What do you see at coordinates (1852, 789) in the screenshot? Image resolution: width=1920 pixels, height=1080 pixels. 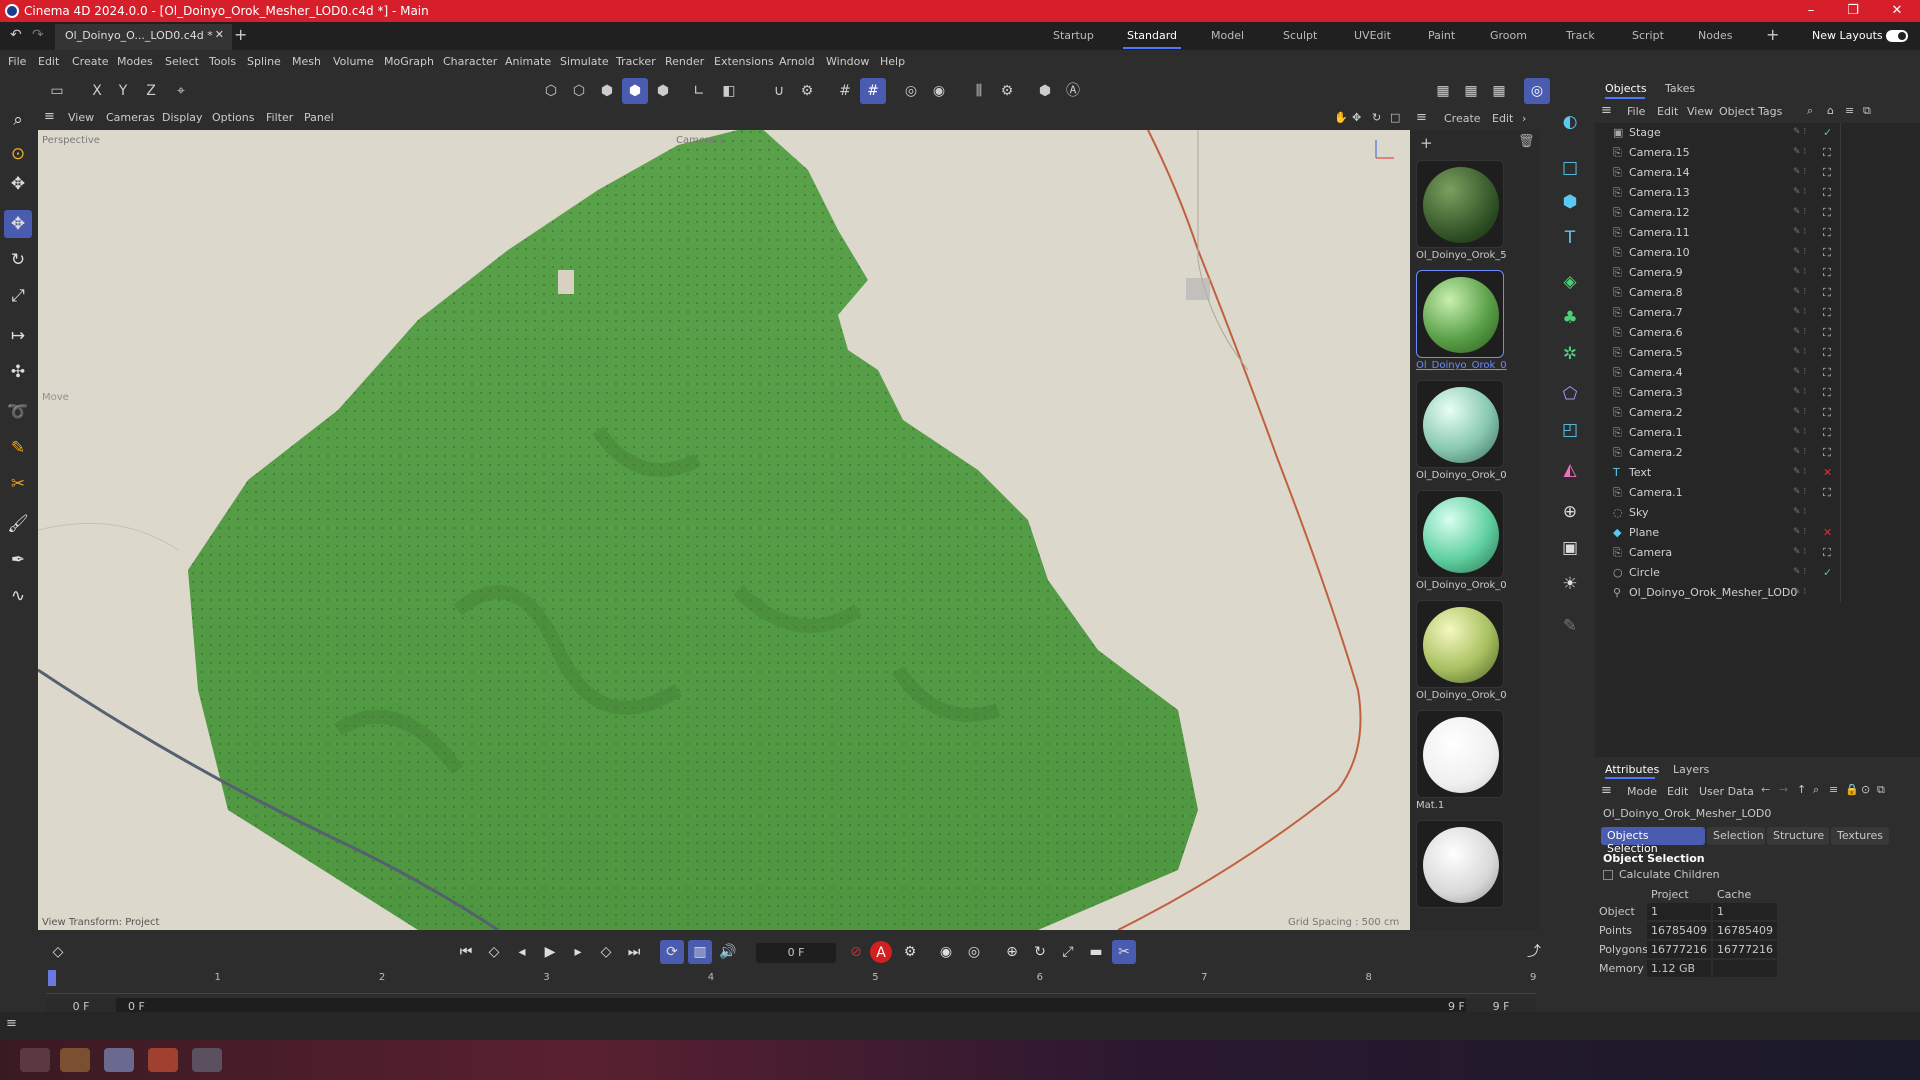 I see `lock-icon: 🔒` at bounding box center [1852, 789].